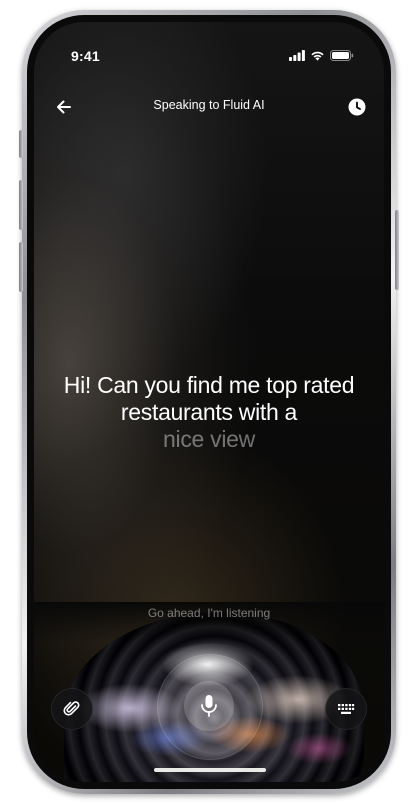 The height and width of the screenshot is (805, 416). I want to click on page-title: Speaking to Fluid AI, so click(209, 105).